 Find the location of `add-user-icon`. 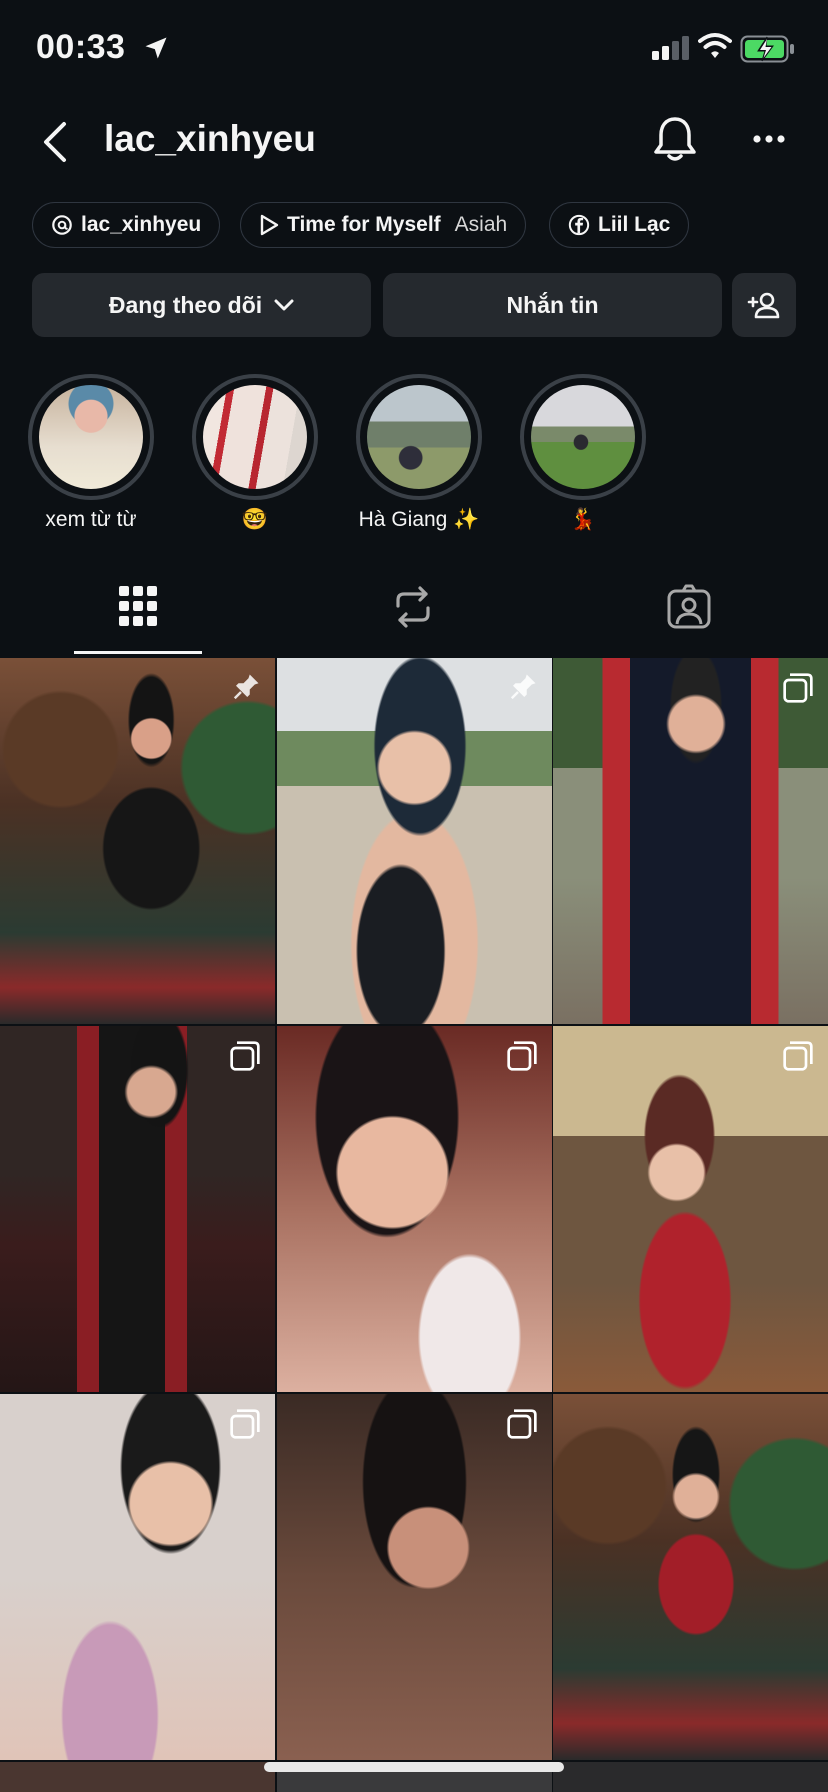

add-user-icon is located at coordinates (763, 305).